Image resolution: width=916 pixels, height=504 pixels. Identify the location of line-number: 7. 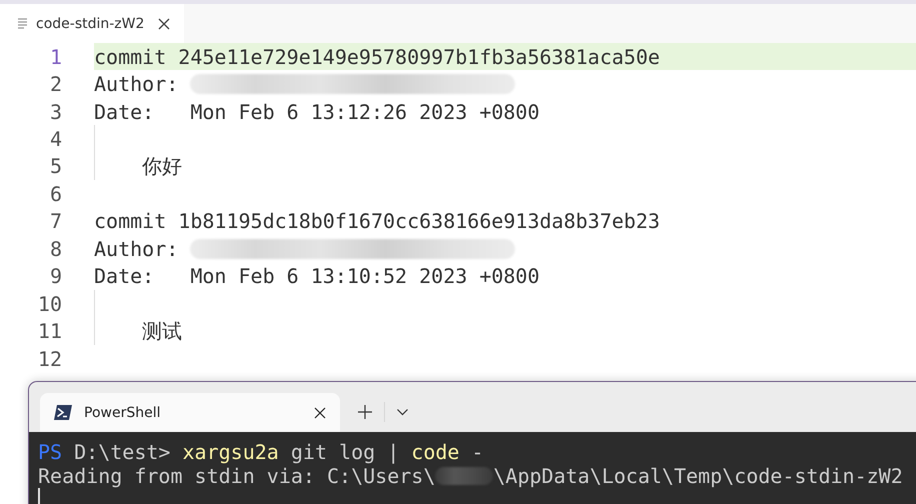
(55, 221).